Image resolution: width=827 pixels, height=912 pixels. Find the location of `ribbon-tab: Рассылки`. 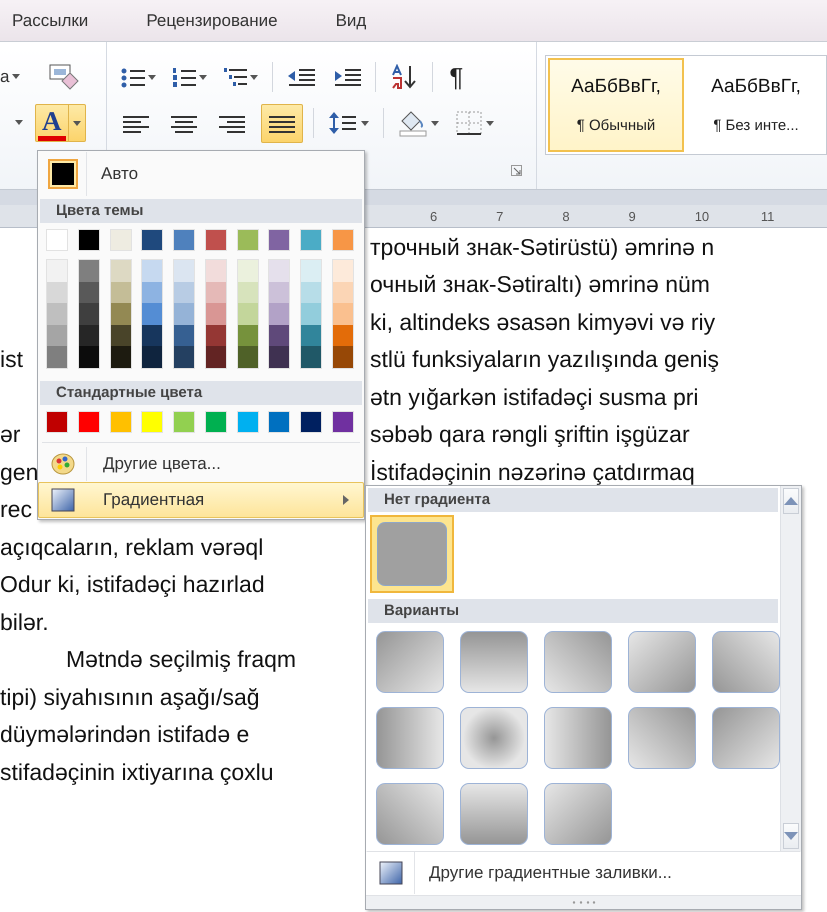

ribbon-tab: Рассылки is located at coordinates (57, 21).